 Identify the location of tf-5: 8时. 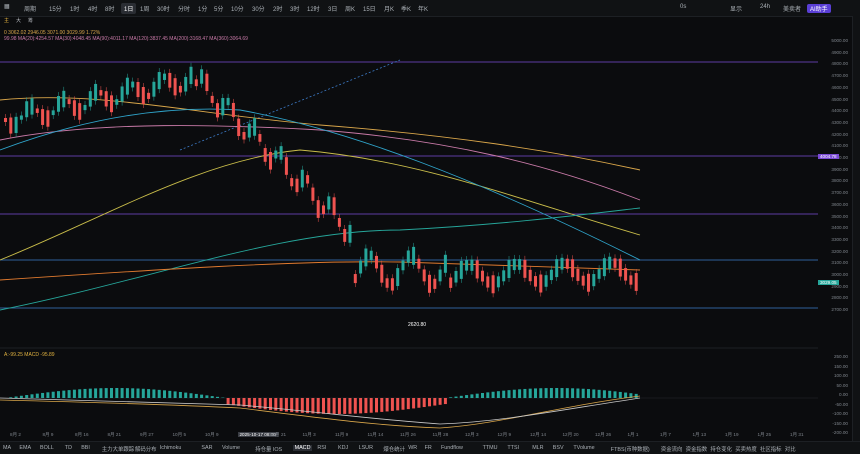
(109, 8).